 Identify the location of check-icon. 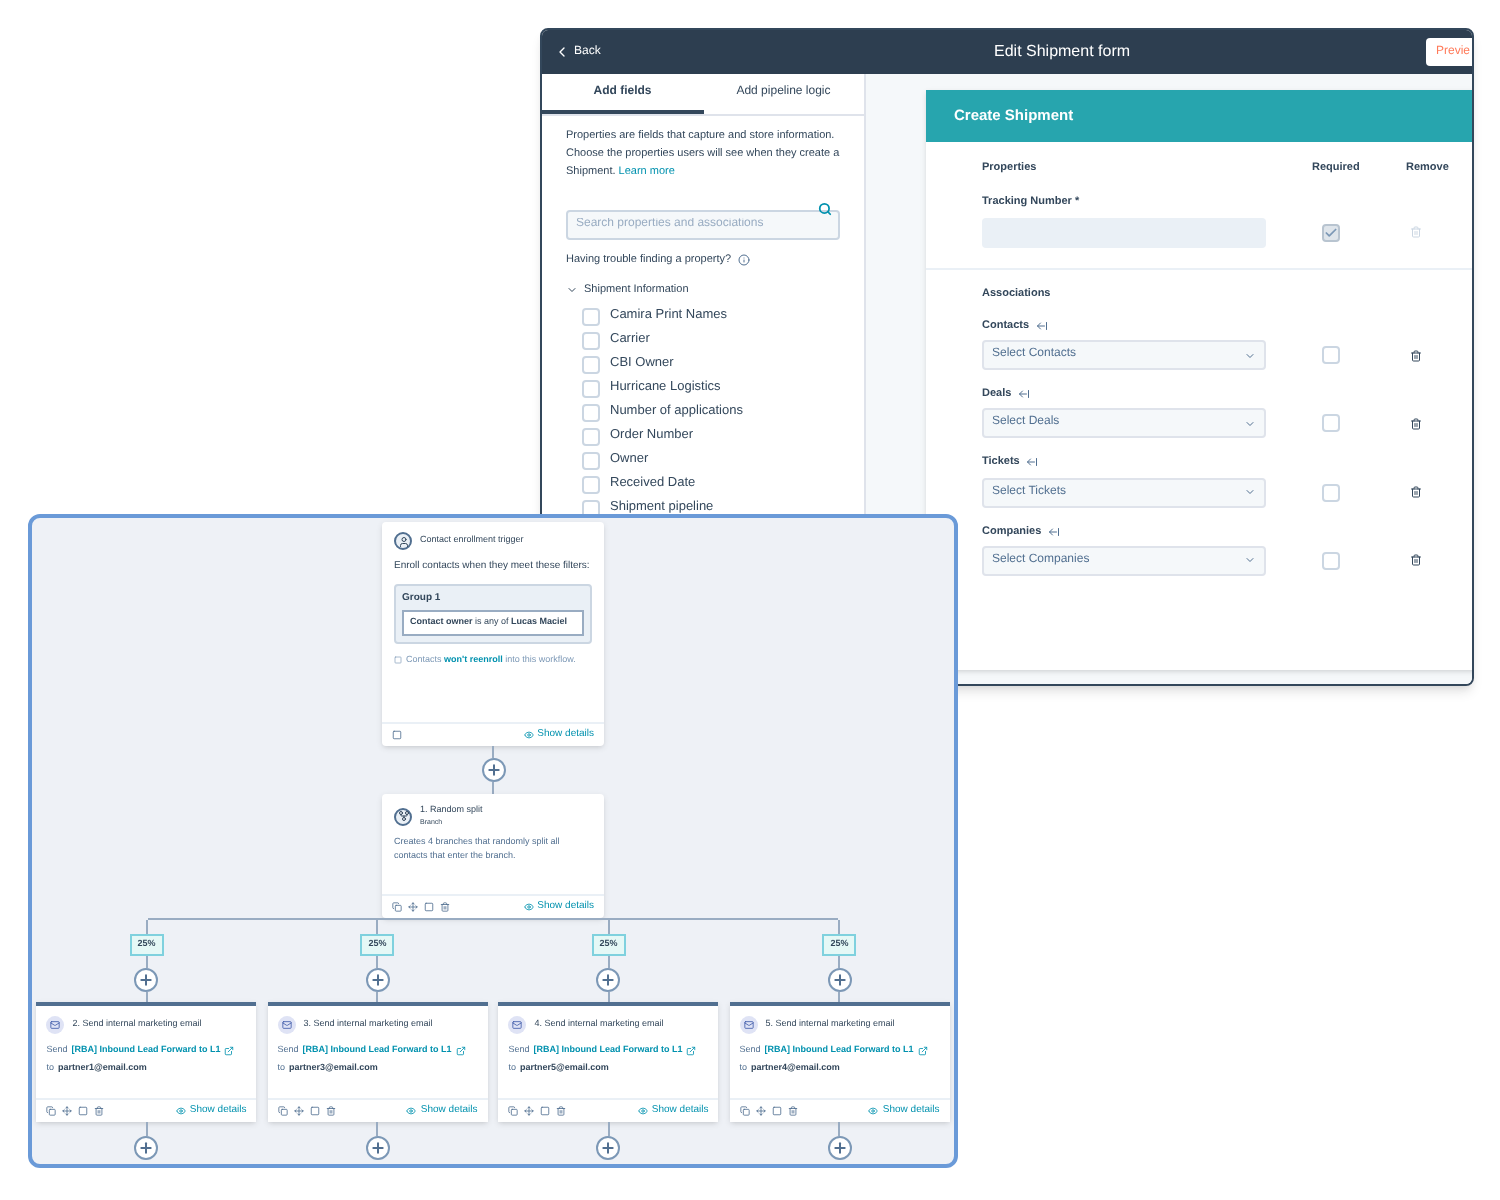
(1330, 232).